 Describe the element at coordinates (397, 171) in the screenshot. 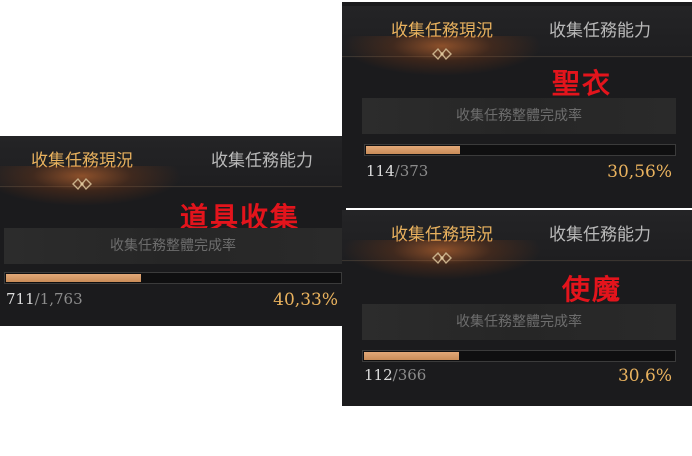

I see `collected-count: 114/373` at that location.